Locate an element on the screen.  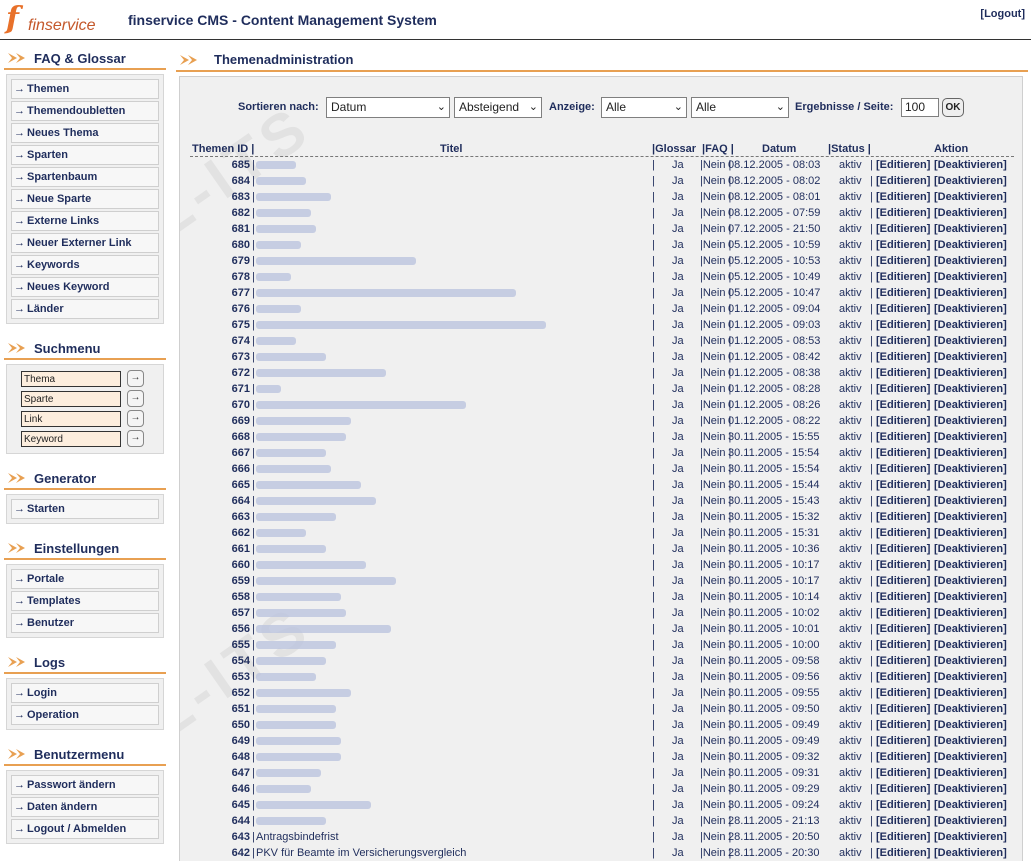
sidebar-settings-item-templates: → Templates is located at coordinates (85, 601).